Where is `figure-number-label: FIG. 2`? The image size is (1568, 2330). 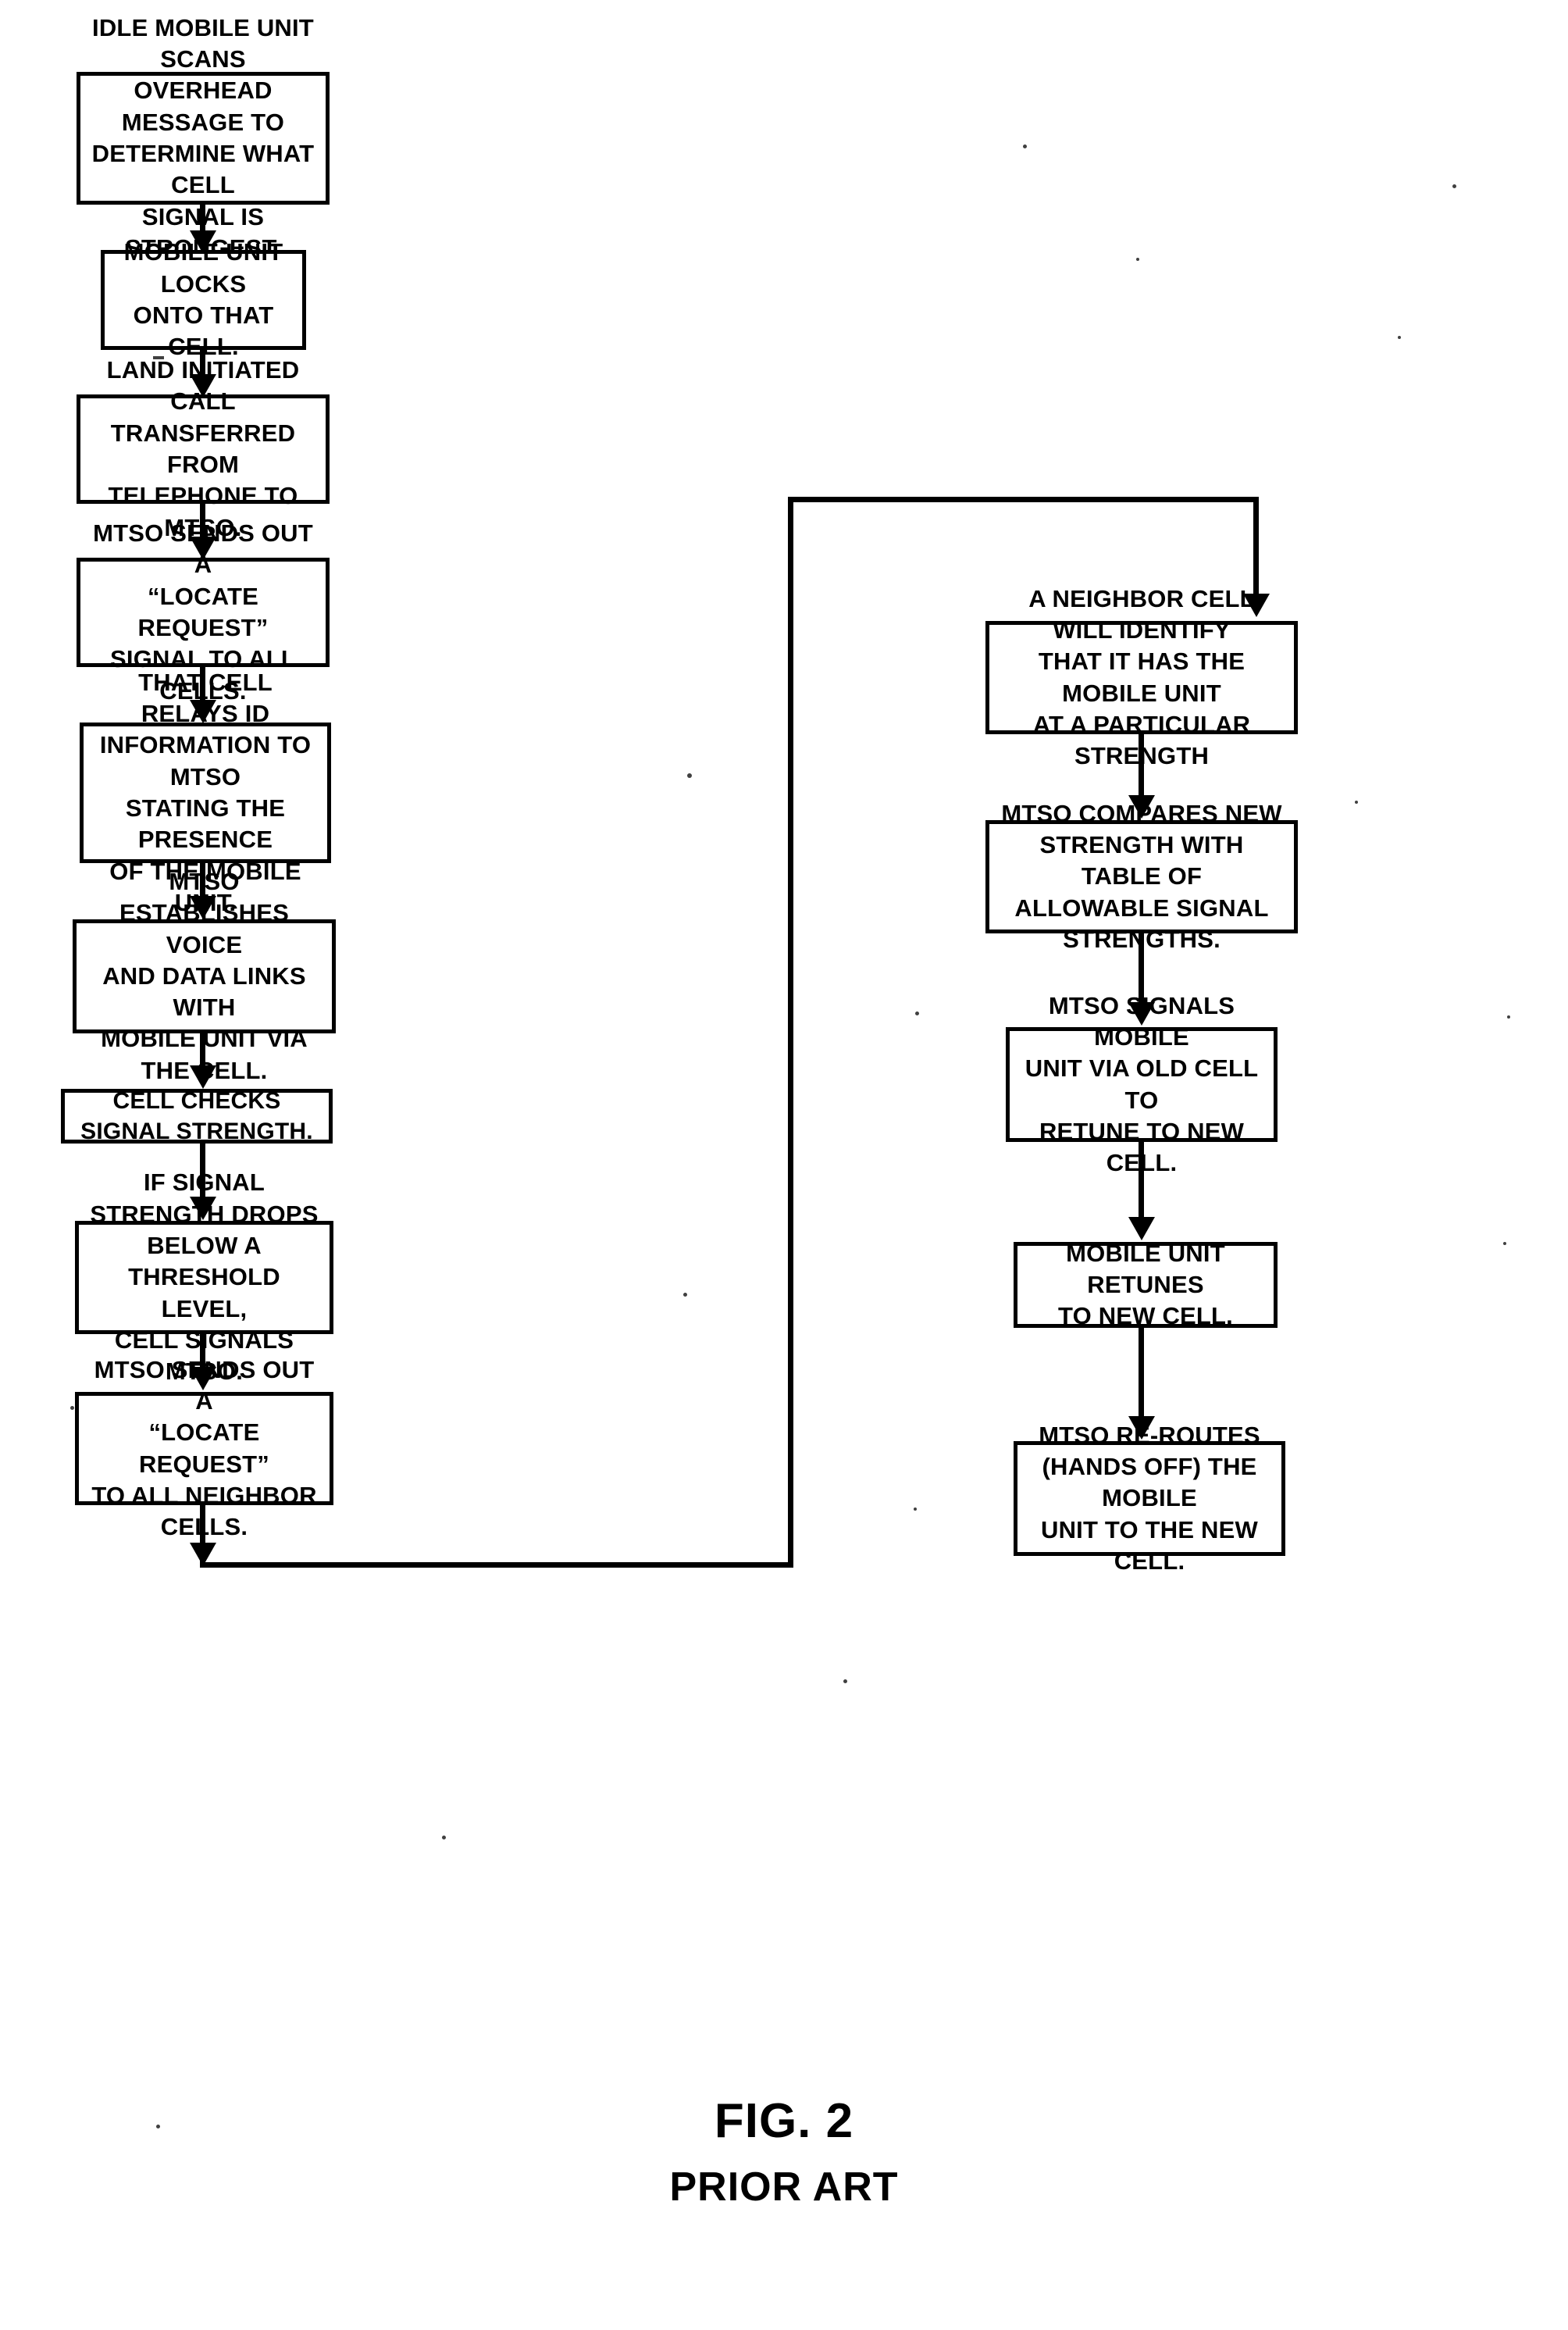 figure-number-label: FIG. 2 is located at coordinates (784, 2121).